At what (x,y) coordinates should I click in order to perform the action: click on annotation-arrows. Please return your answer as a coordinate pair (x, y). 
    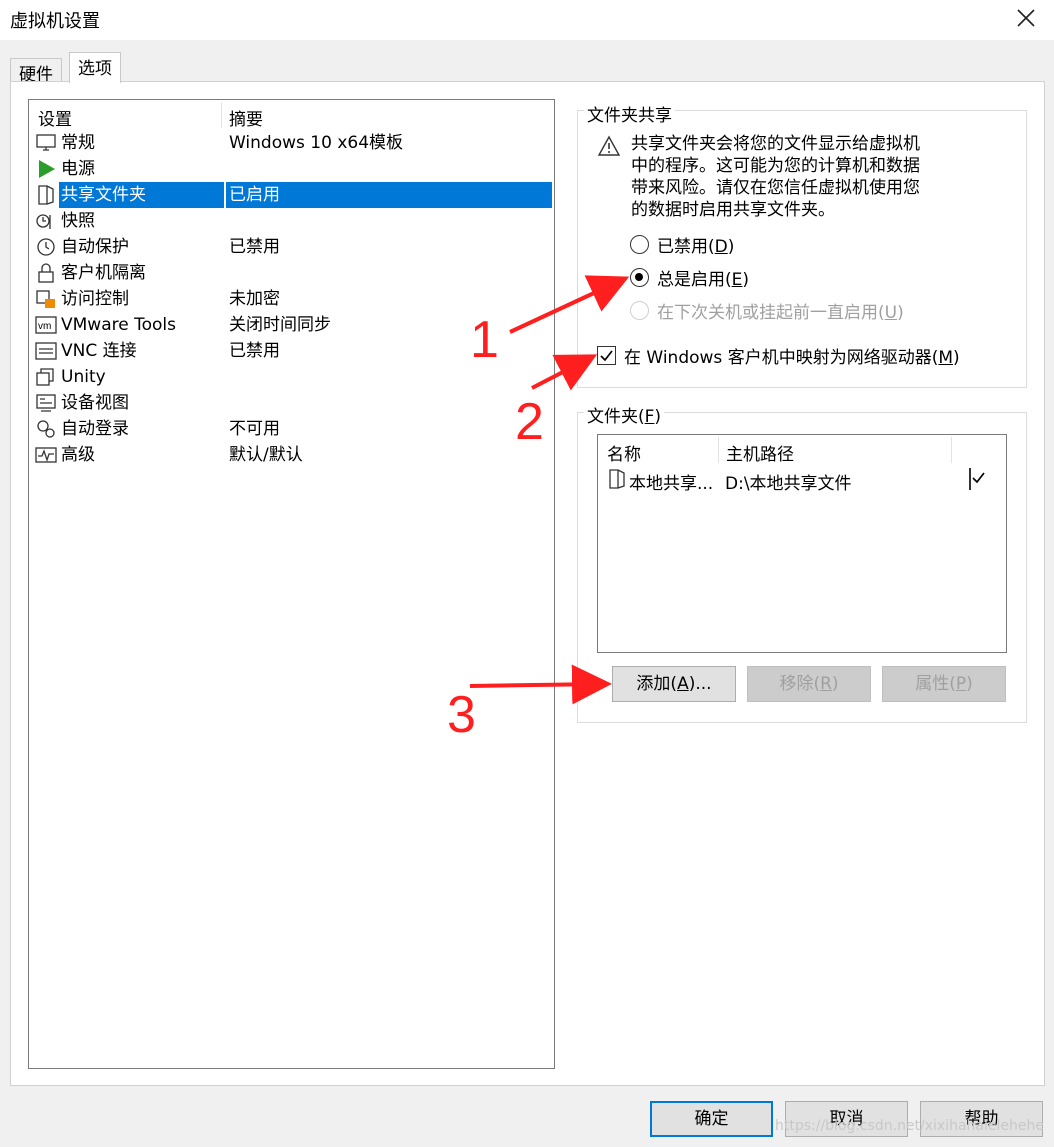
    Looking at the image, I should click on (549, 490).